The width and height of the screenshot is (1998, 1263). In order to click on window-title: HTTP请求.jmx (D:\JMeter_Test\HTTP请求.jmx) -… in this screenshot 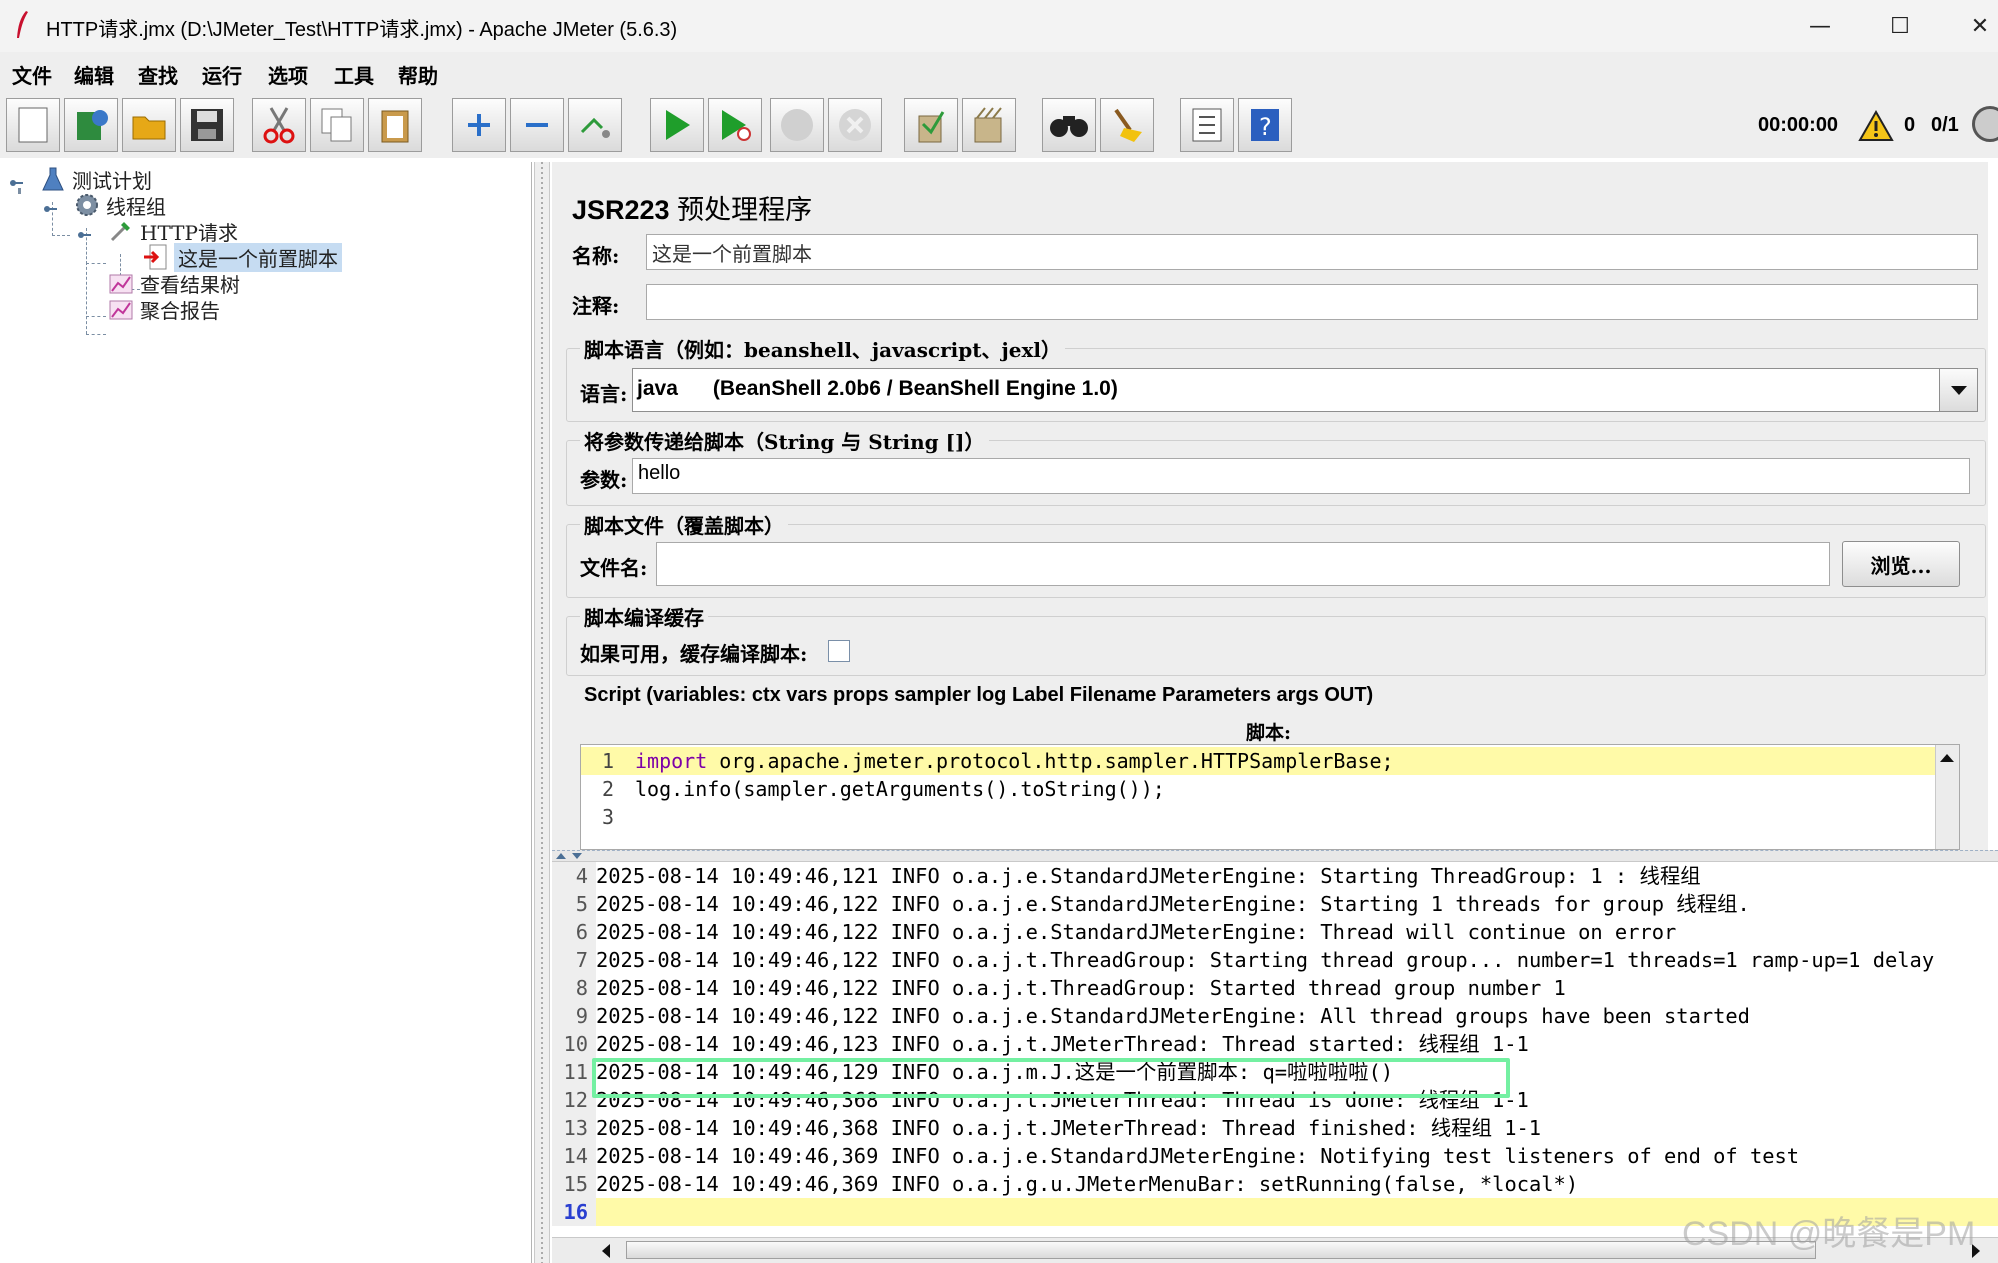, I will do `click(362, 30)`.